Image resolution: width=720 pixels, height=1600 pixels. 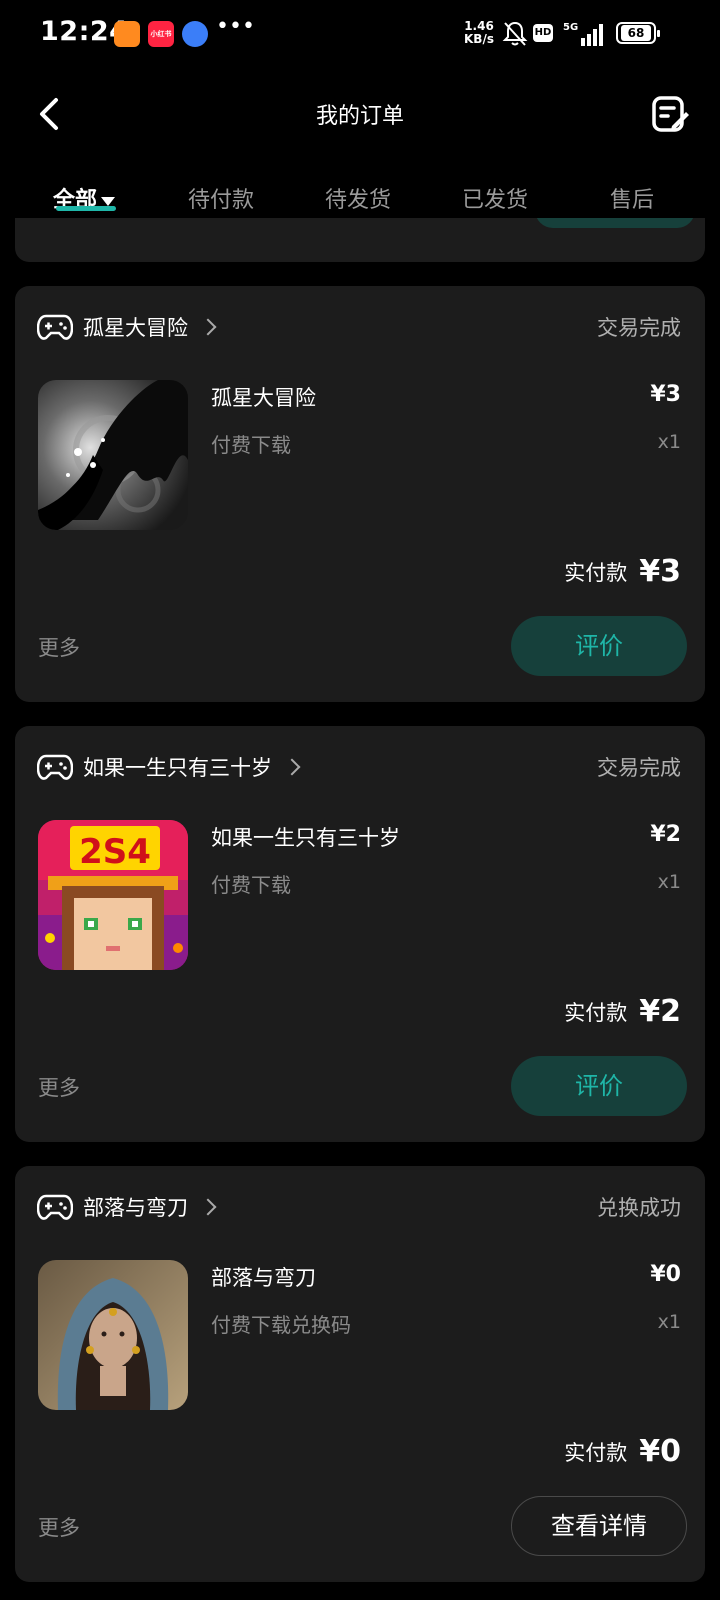 What do you see at coordinates (358, 198) in the screenshot?
I see `tab-pending-shipment: 待发货` at bounding box center [358, 198].